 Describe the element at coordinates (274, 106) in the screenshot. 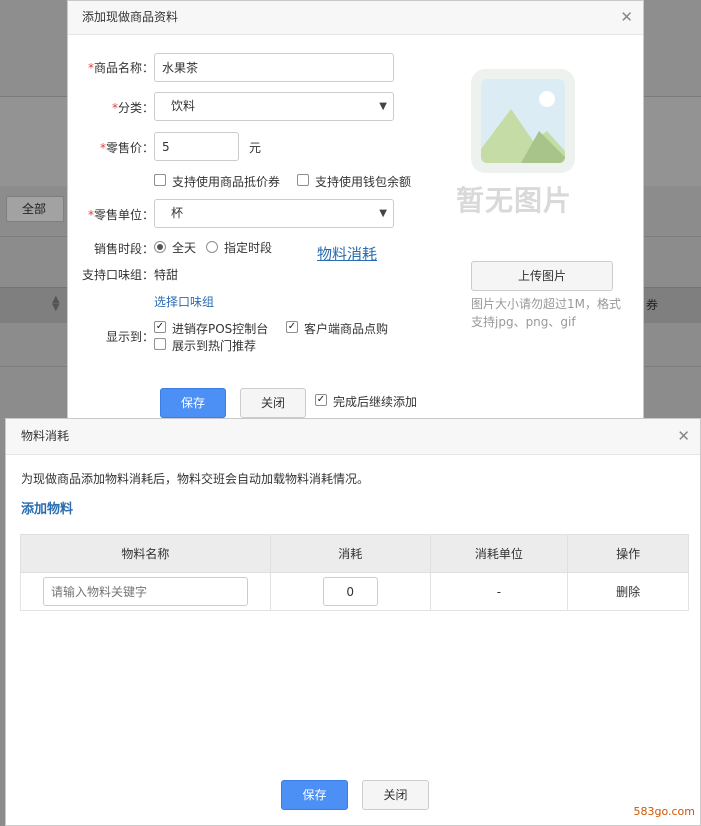

I see `category-select: 饮料 ▼` at that location.